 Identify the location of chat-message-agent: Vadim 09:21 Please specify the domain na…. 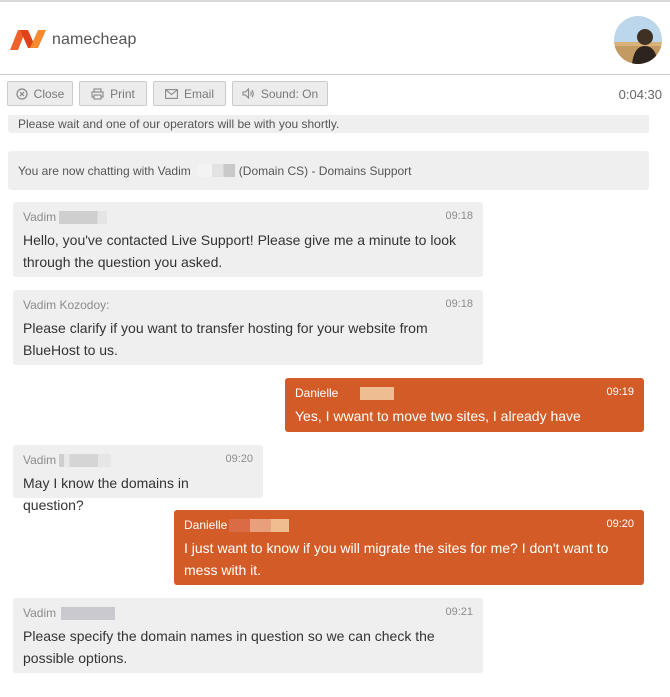
(248, 635).